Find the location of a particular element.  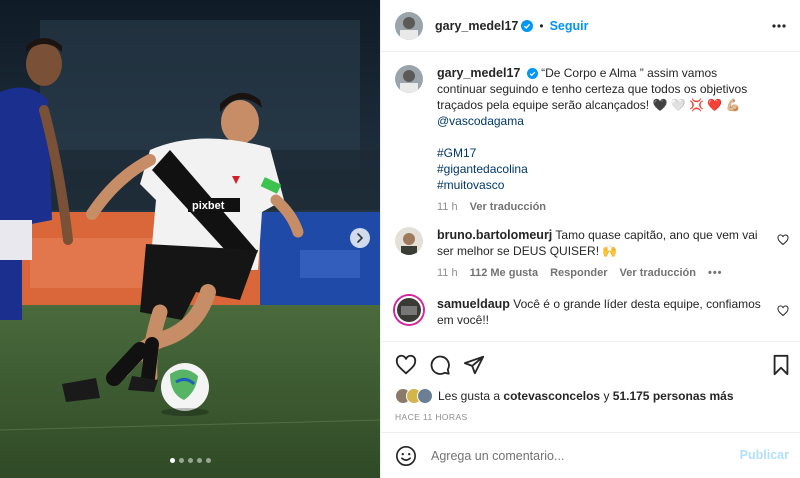

emoji-icon is located at coordinates (406, 456).